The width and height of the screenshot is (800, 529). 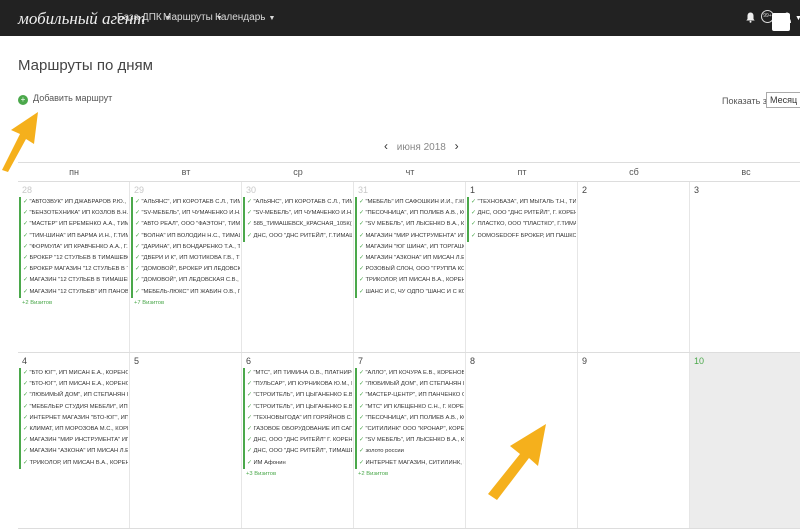 What do you see at coordinates (781, 22) in the screenshot?
I see `avatar` at bounding box center [781, 22].